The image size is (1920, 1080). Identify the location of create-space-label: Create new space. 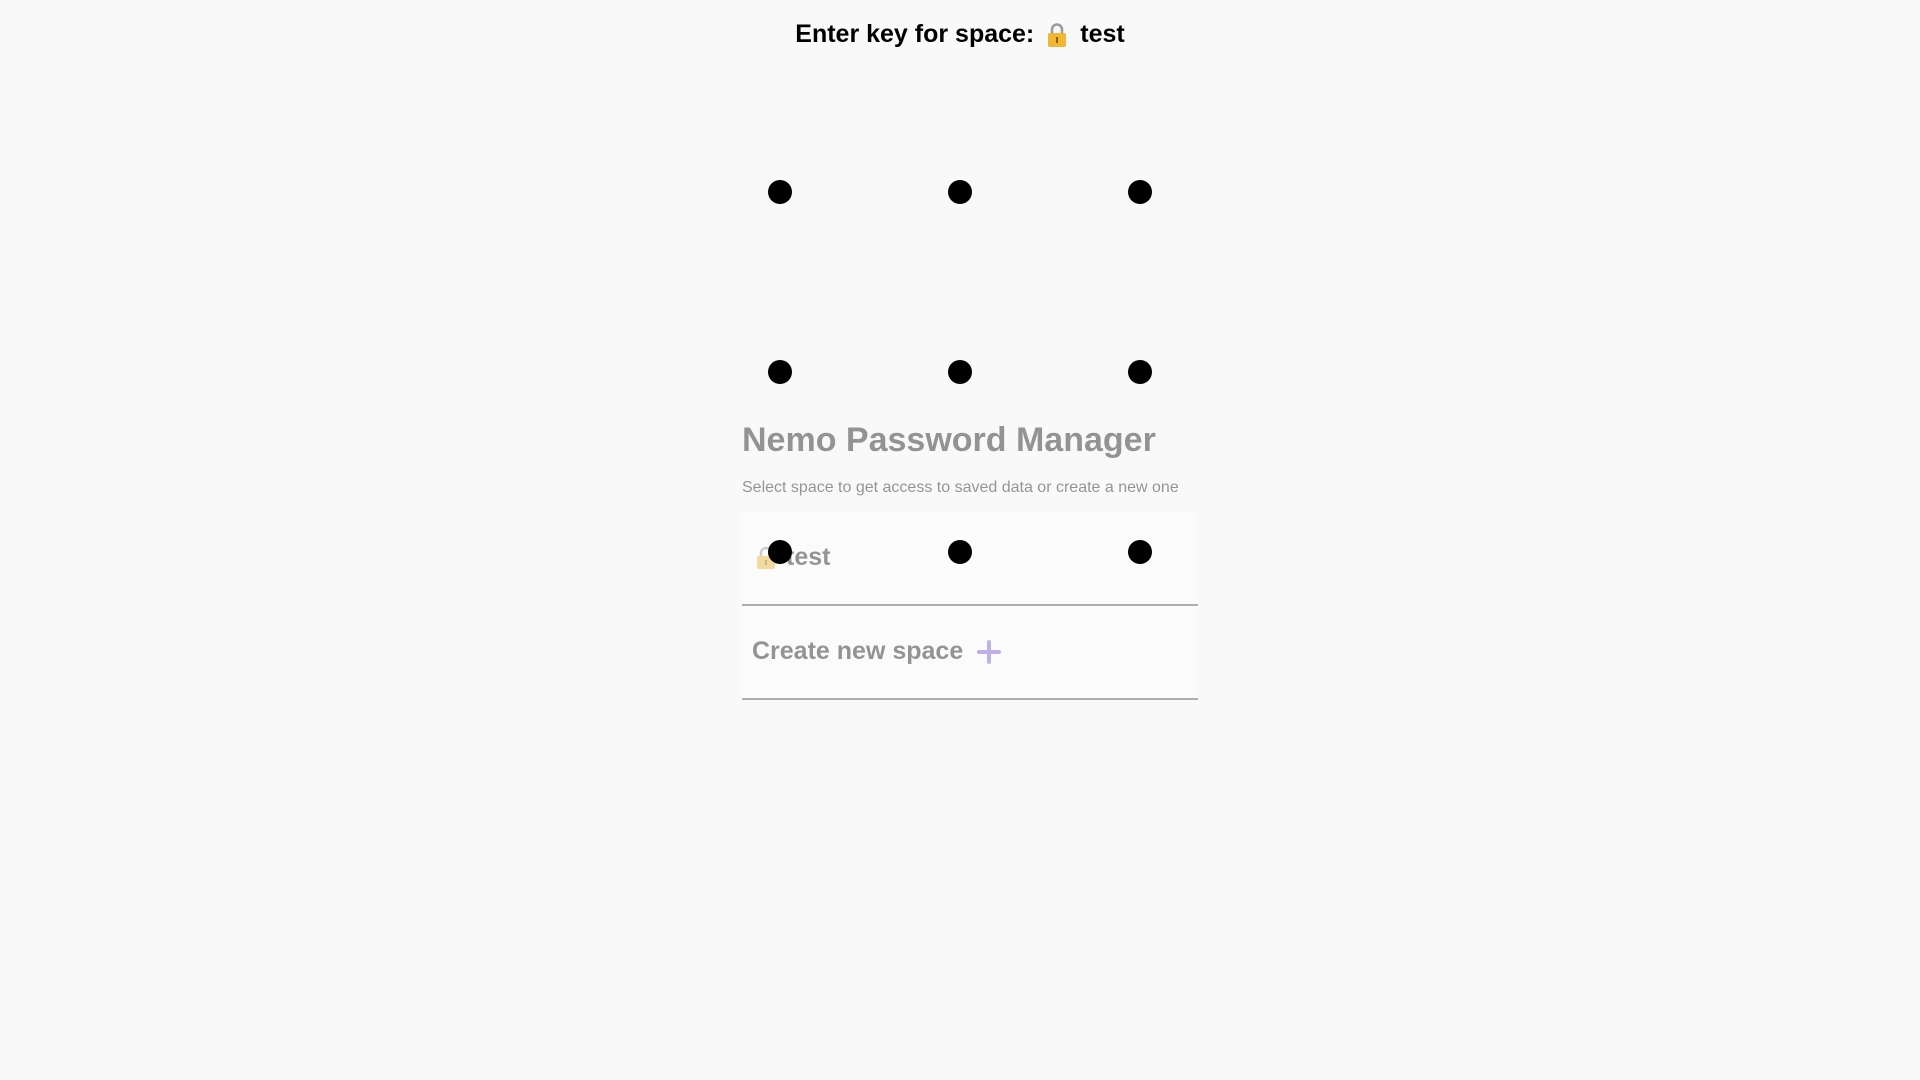
(858, 651).